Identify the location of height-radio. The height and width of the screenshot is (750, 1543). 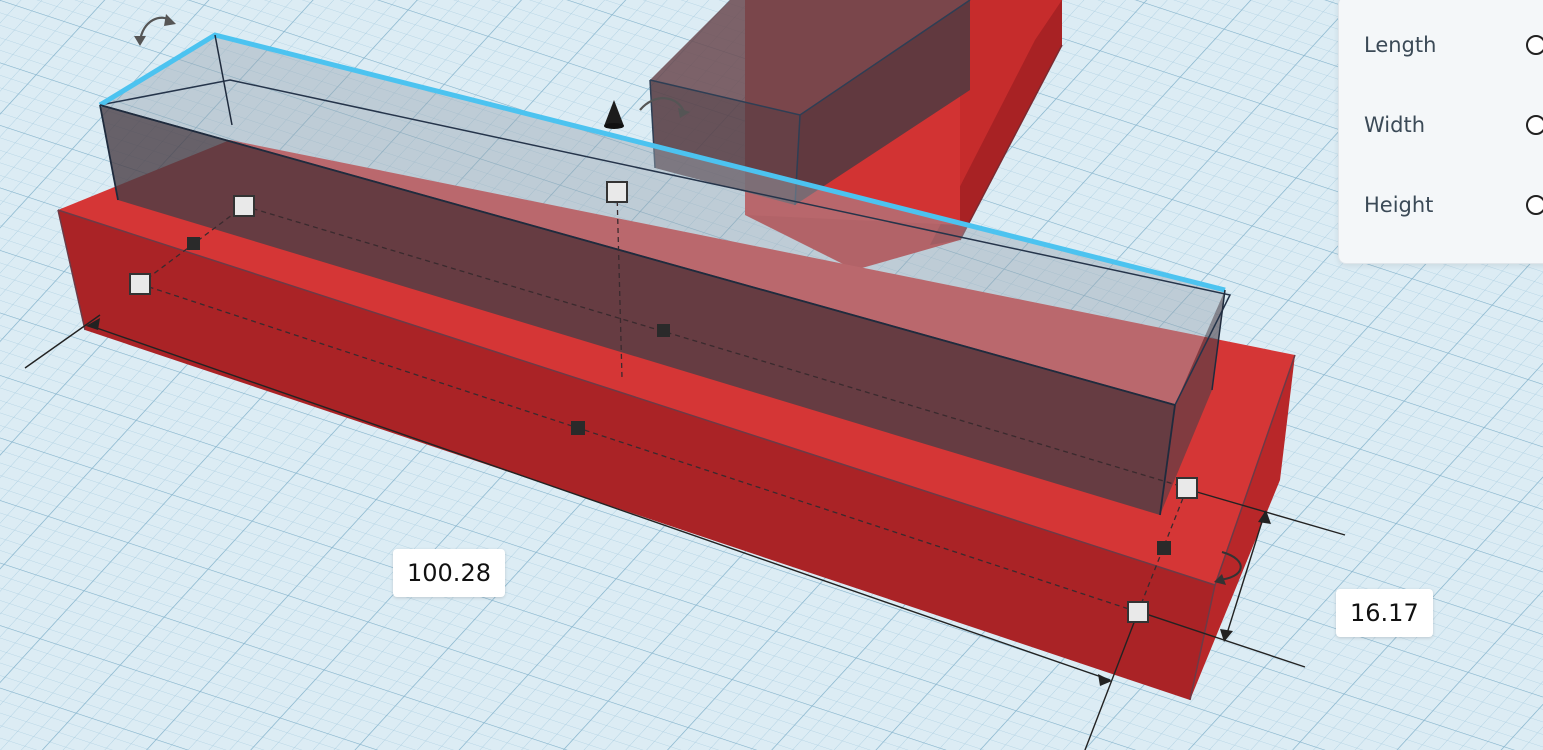
(1534, 205).